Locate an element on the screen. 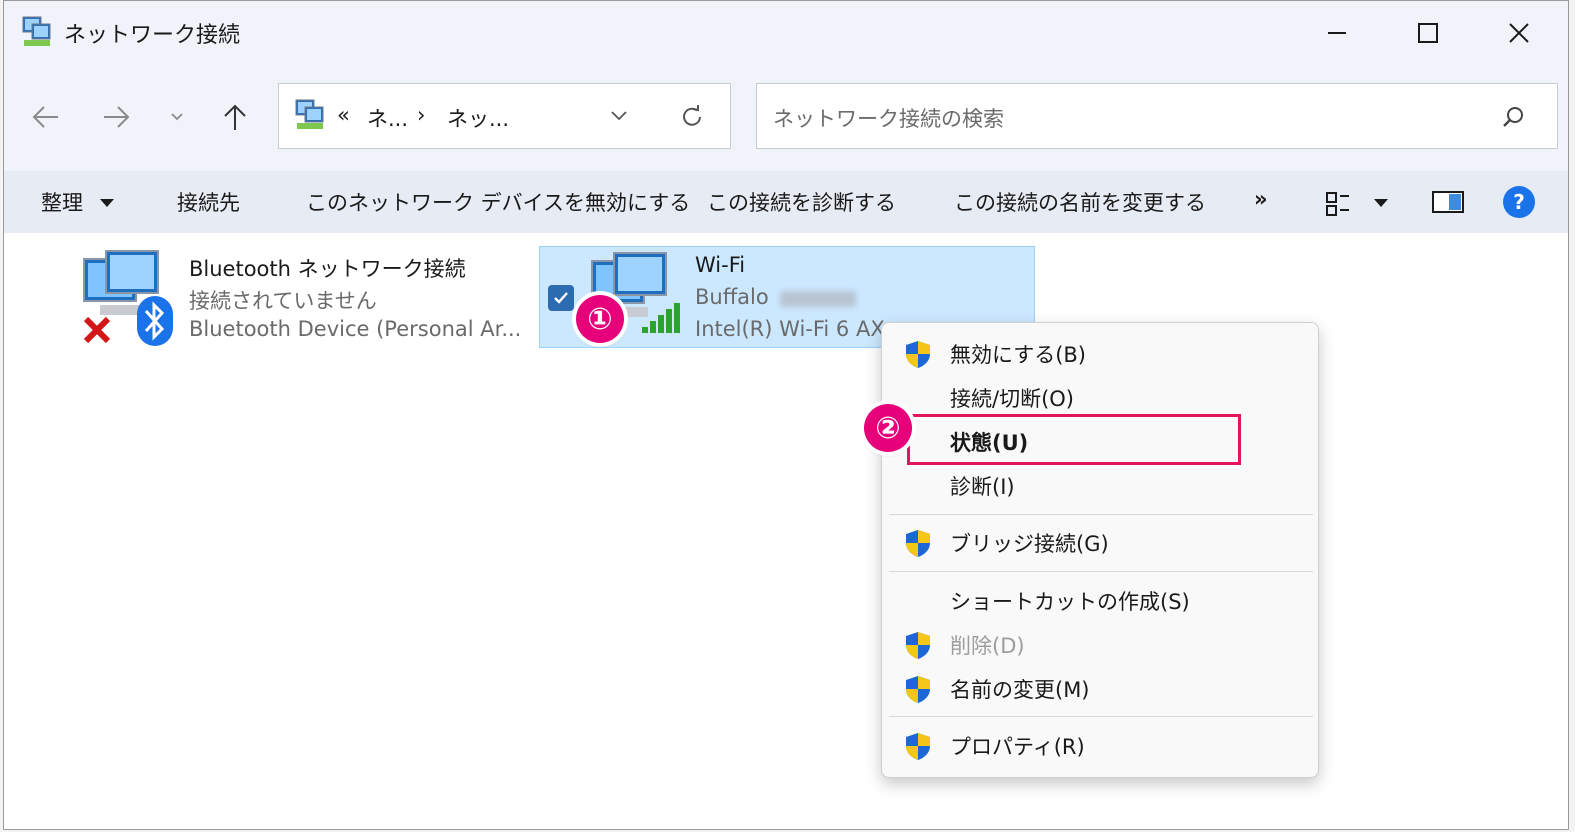 The width and height of the screenshot is (1575, 832). up-arrow-icon is located at coordinates (235, 117).